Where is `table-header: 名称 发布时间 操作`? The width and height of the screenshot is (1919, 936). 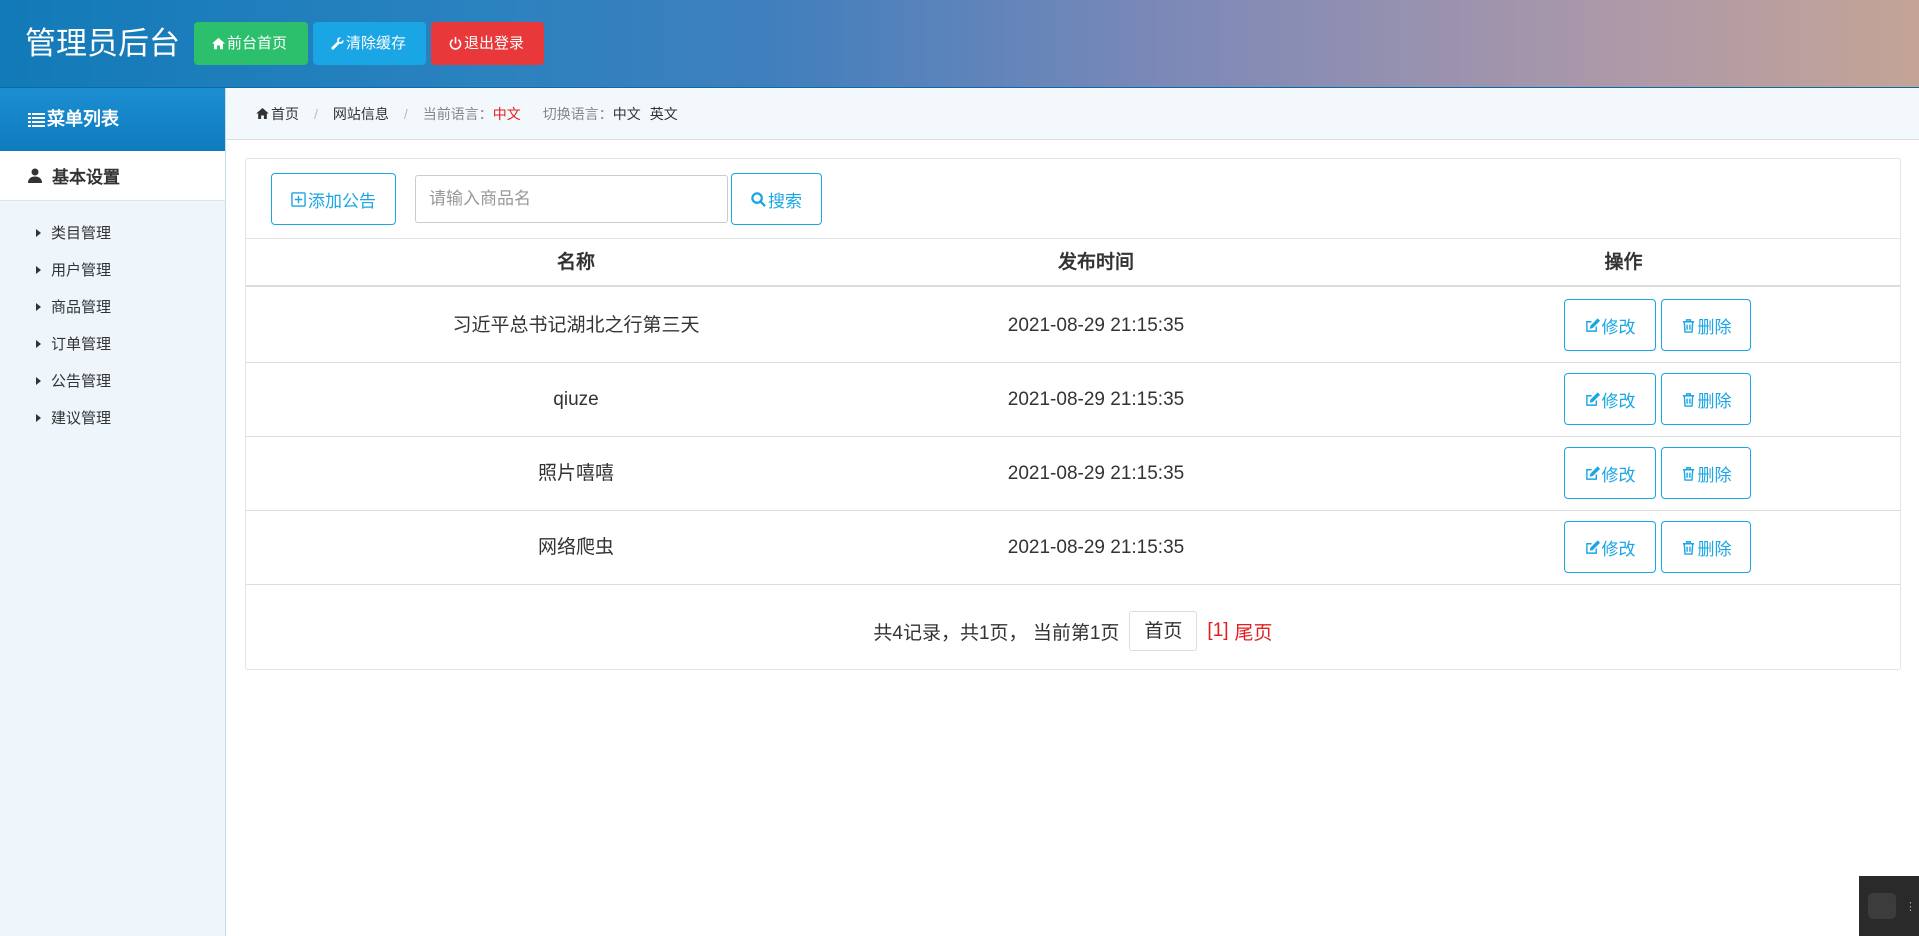
table-header: 名称 发布时间 操作 is located at coordinates (1073, 263).